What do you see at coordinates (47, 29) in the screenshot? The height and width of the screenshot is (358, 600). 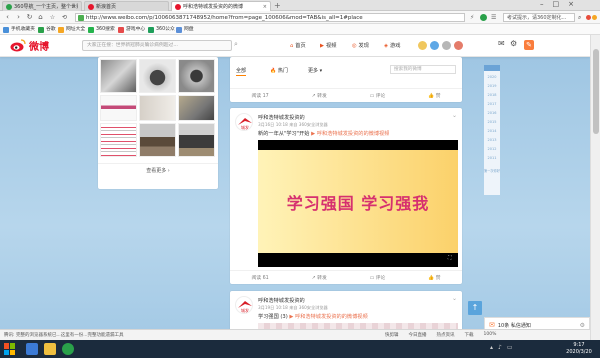 I see `bookmark-item: 谷歌` at bounding box center [47, 29].